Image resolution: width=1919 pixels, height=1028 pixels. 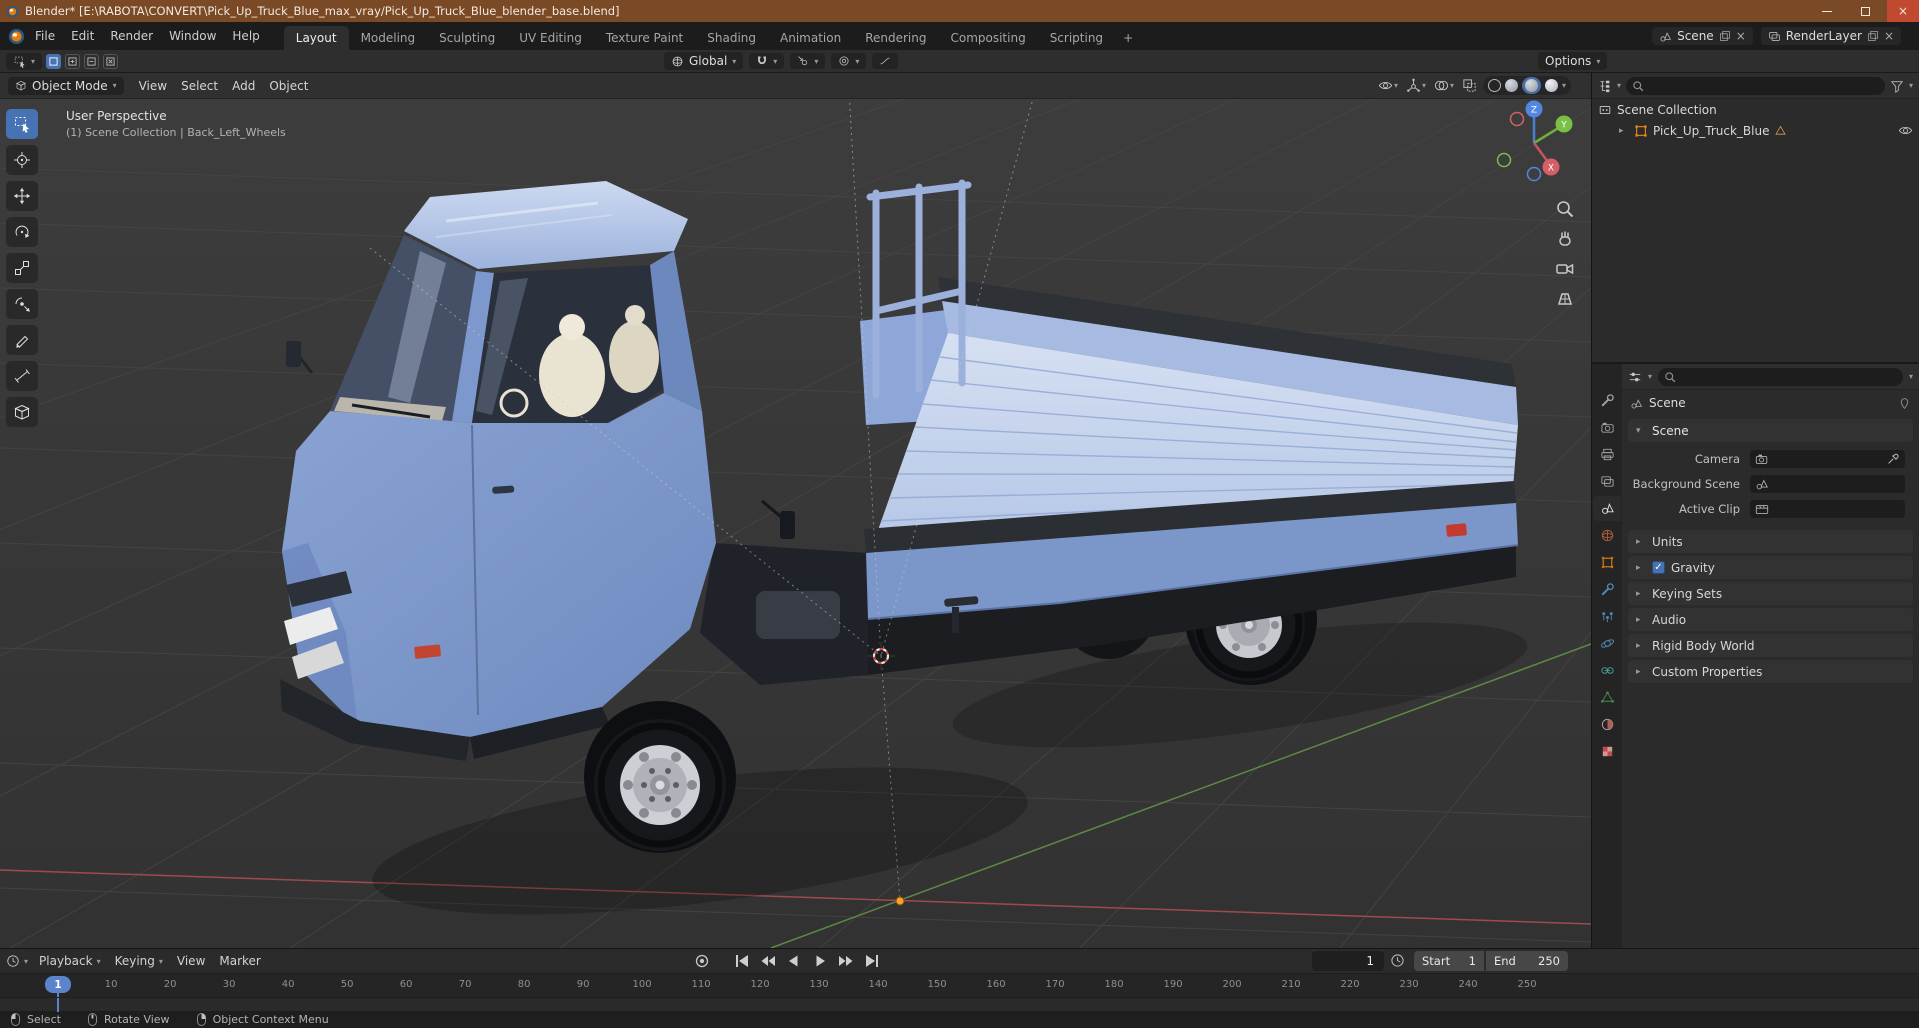 I want to click on minimize-button, so click(x=1827, y=11).